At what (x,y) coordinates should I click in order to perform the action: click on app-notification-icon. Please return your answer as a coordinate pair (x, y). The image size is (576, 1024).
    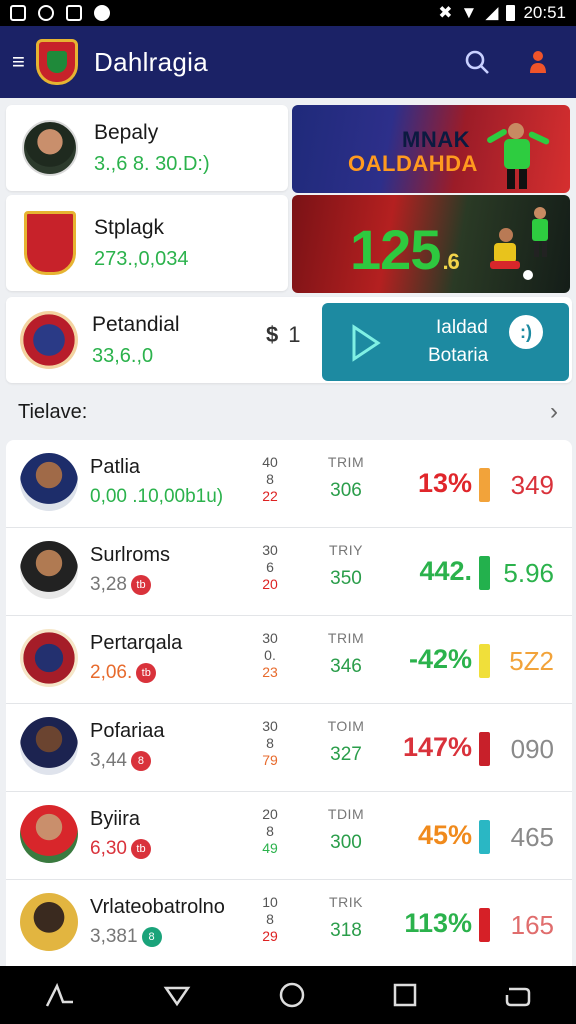
    Looking at the image, I should click on (74, 13).